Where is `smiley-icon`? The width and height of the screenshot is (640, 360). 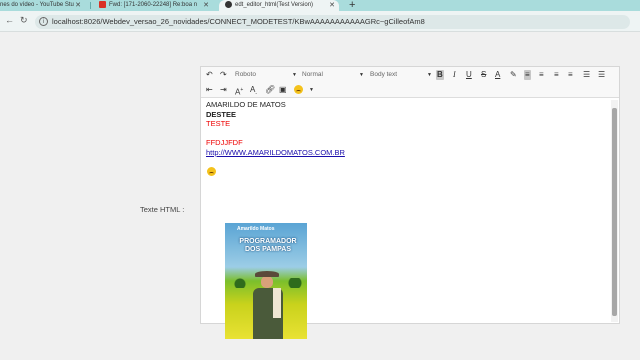
smiley-icon is located at coordinates (211, 172).